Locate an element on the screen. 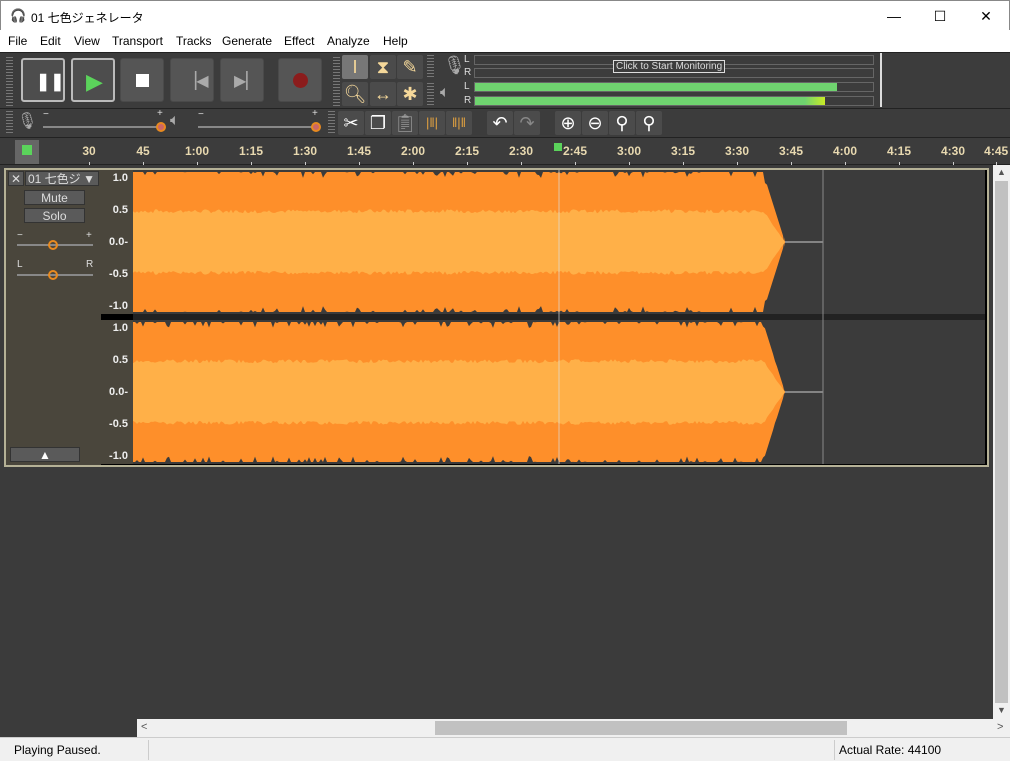 This screenshot has height=761, width=1010. scroll-left-icon: < is located at coordinates (144, 727).